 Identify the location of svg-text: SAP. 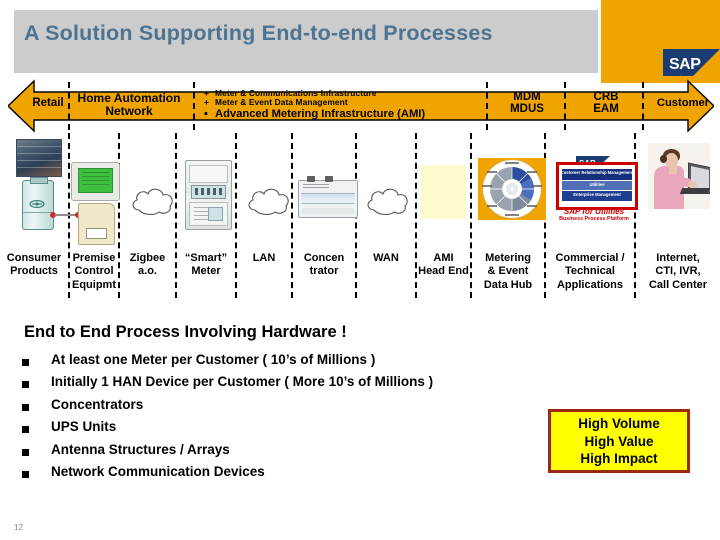
(685, 64).